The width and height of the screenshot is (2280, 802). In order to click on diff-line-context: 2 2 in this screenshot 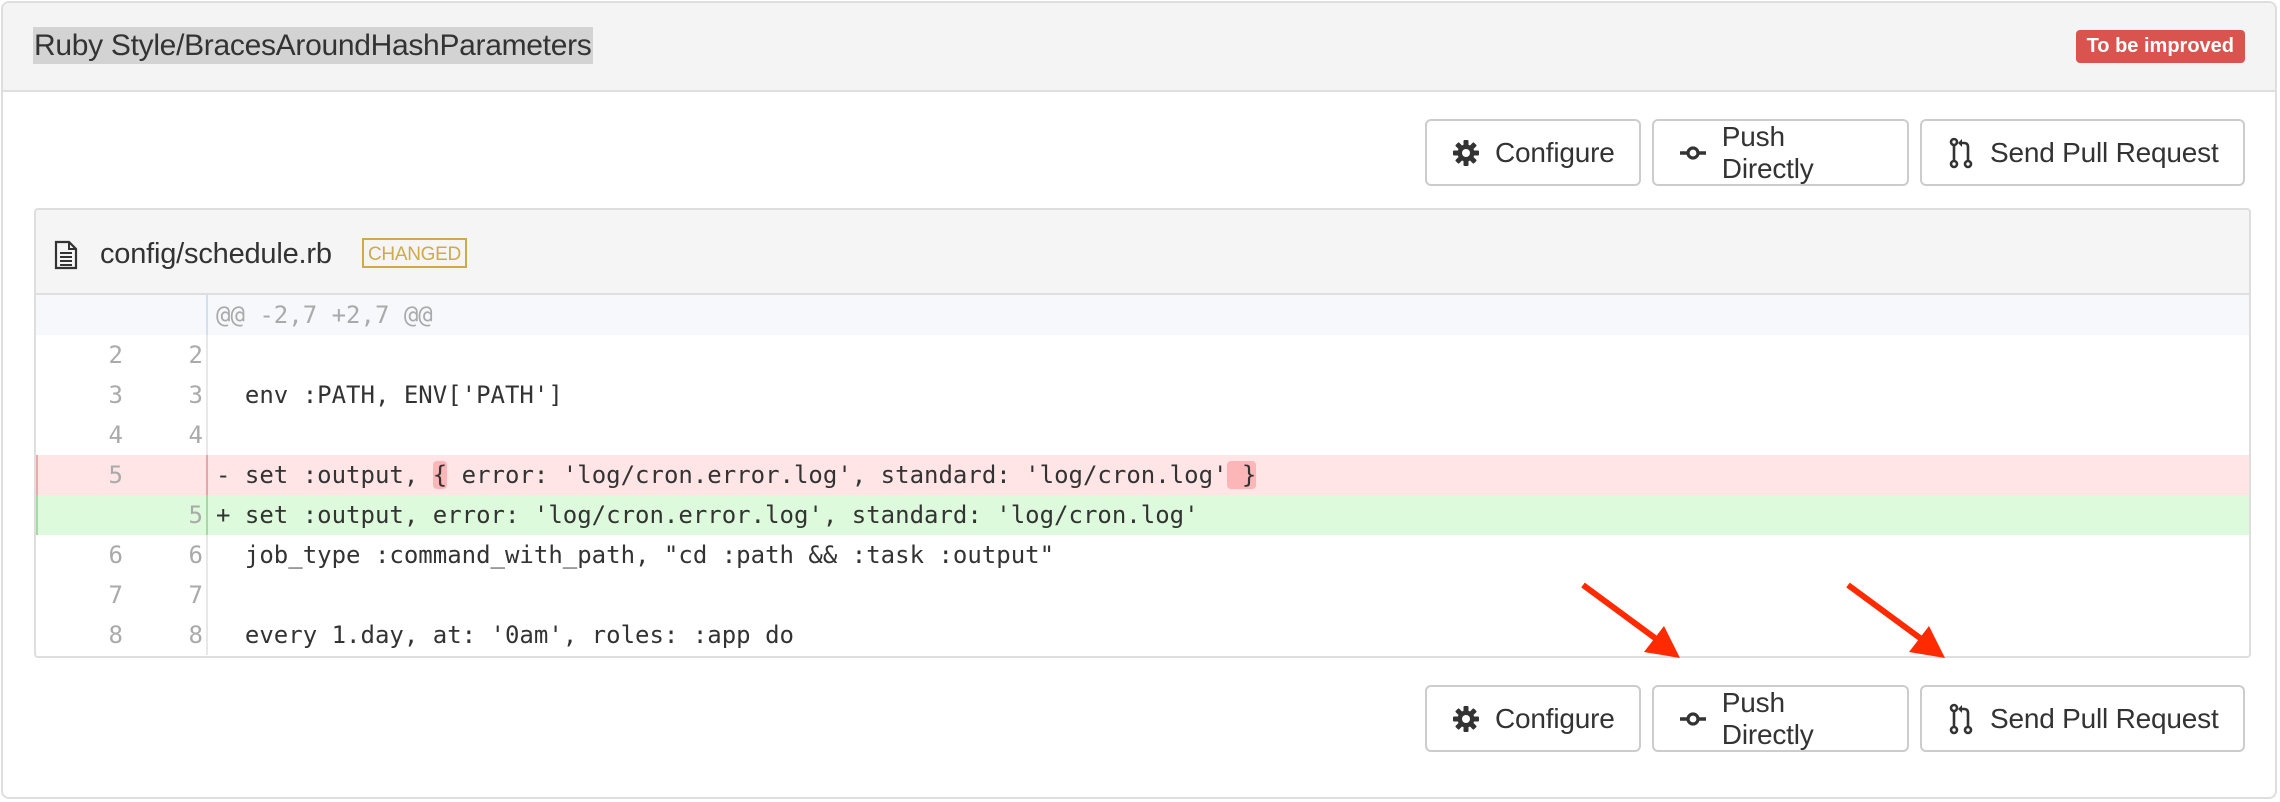, I will do `click(1142, 355)`.